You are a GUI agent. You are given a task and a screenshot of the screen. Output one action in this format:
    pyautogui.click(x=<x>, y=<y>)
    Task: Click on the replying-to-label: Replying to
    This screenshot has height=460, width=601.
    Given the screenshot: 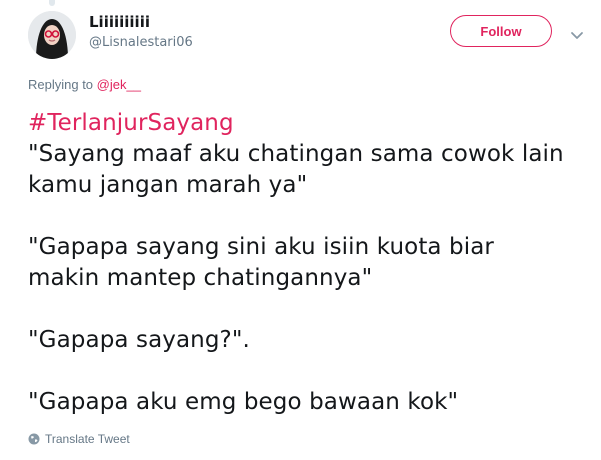 What is the action you would take?
    pyautogui.click(x=61, y=84)
    